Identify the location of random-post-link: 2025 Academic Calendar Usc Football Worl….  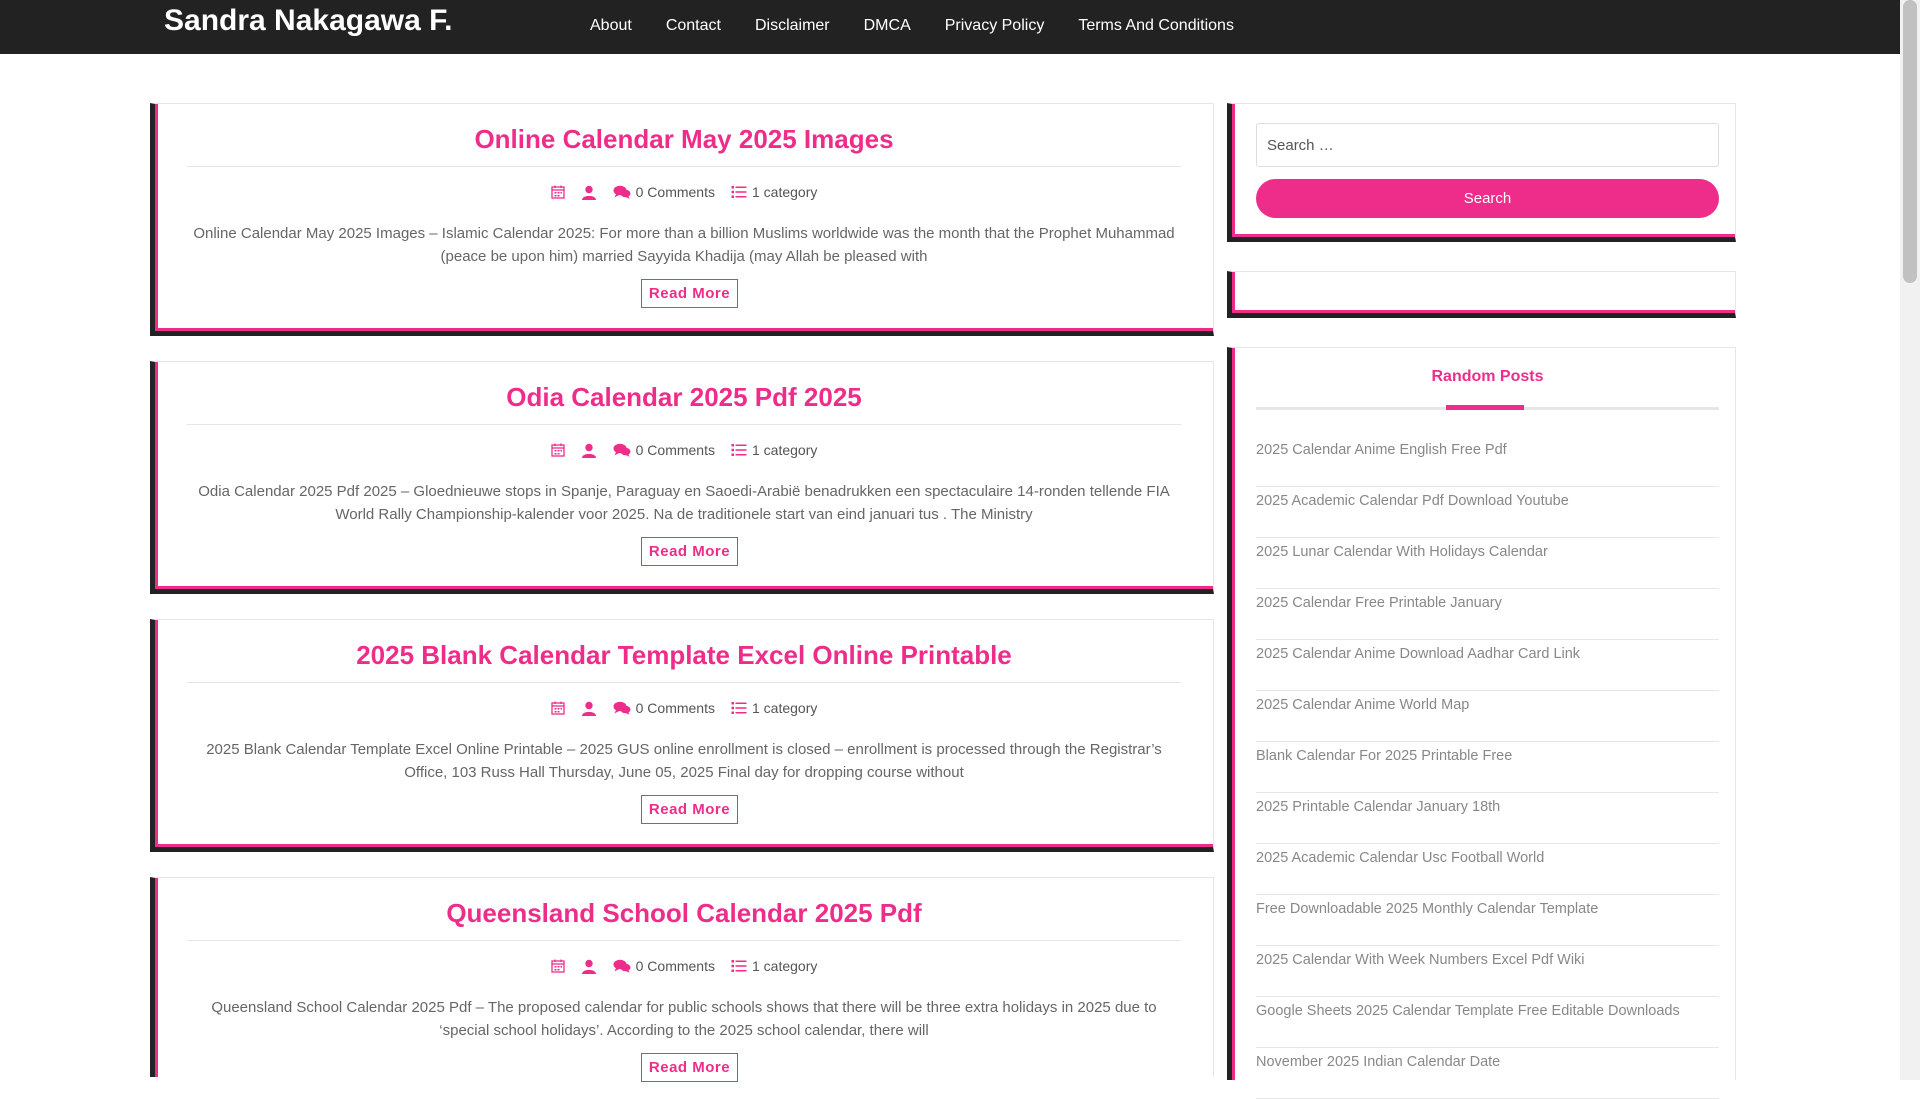
(1487, 869).